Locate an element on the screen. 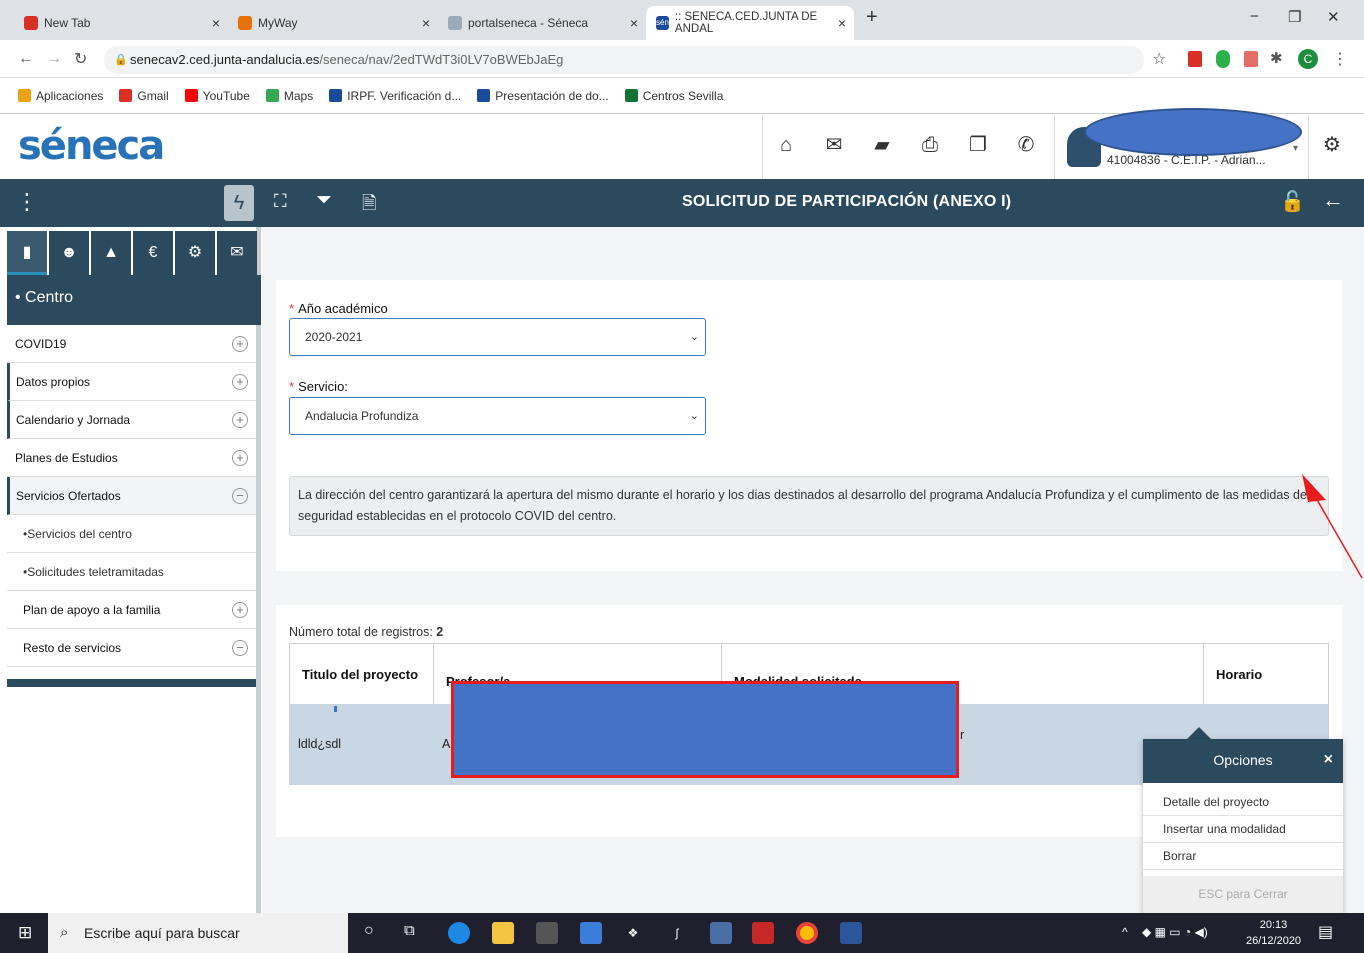  divider is located at coordinates (762, 147).